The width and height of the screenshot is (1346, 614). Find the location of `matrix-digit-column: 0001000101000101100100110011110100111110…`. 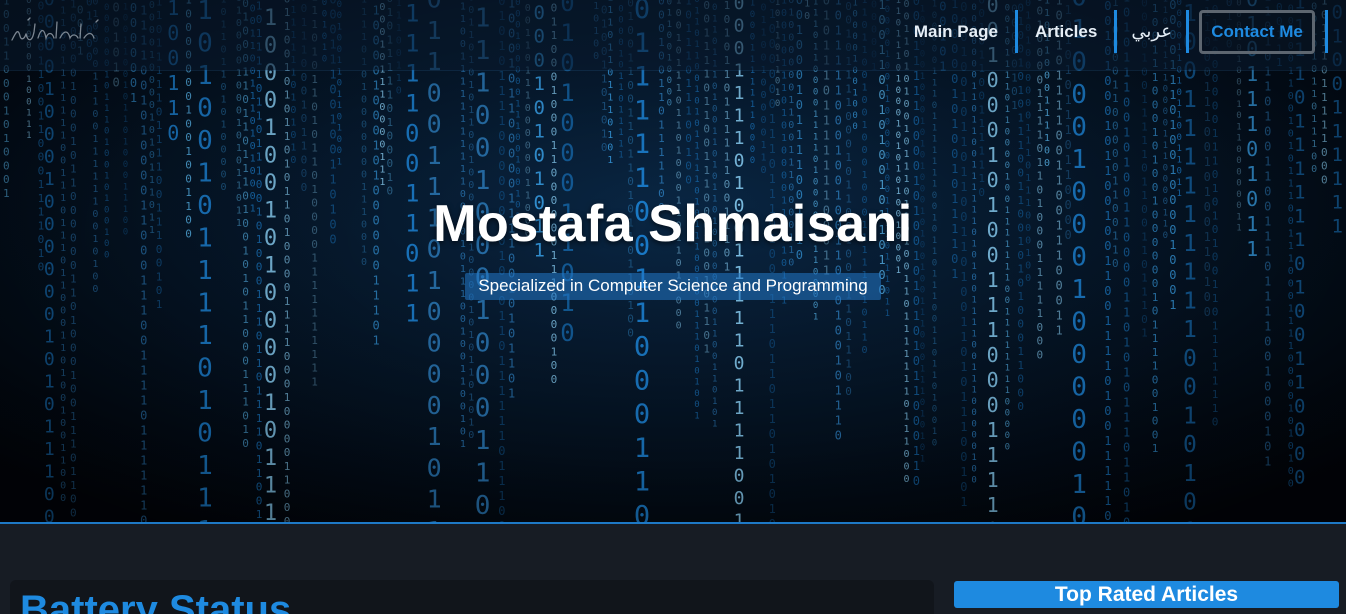

matrix-digit-column: 0001000101000101100100110011110100111110… is located at coordinates (1107, 261).